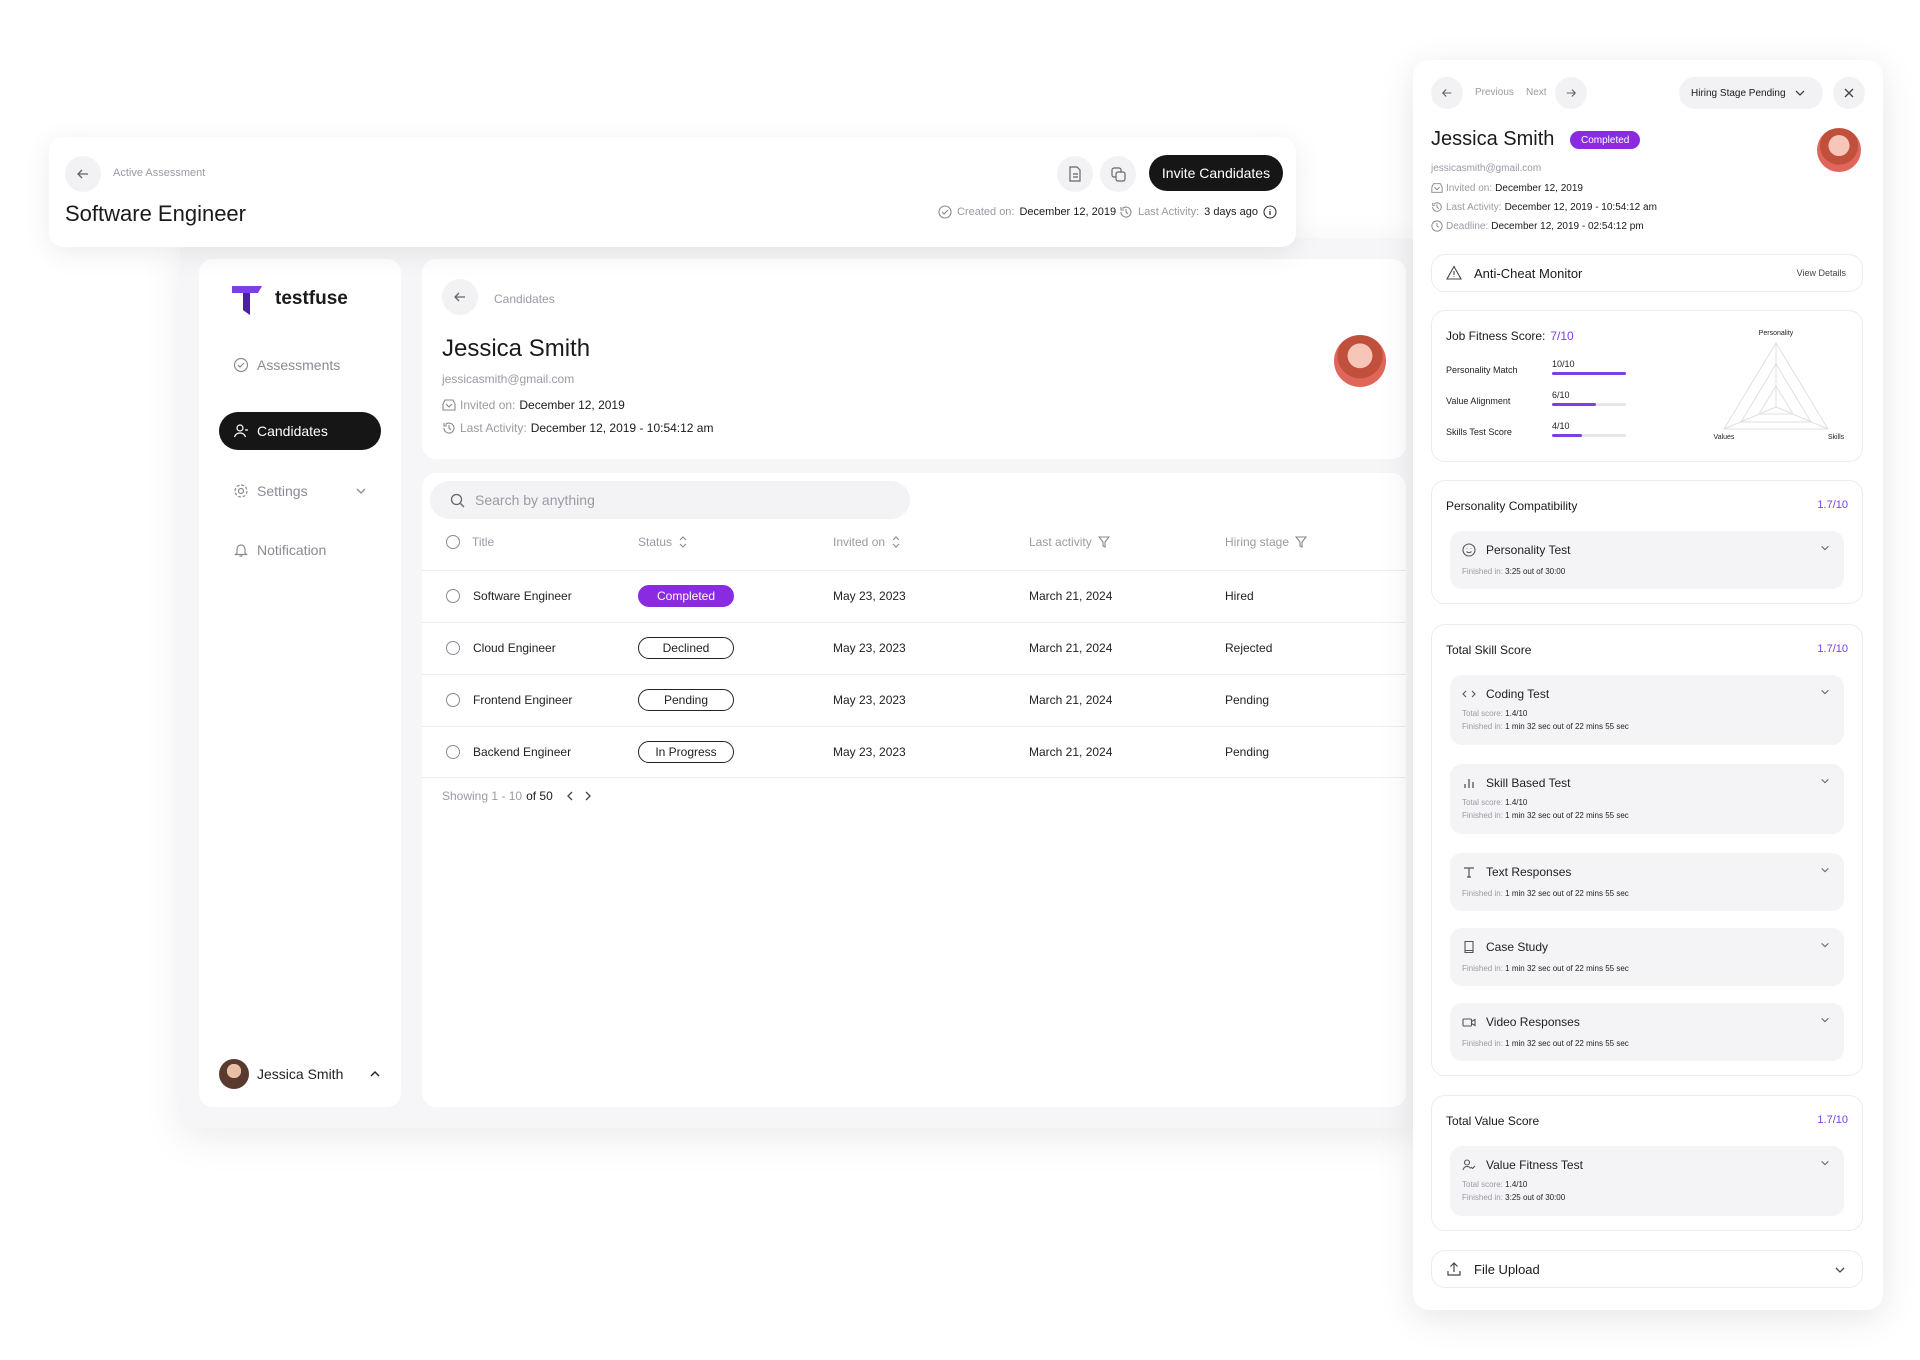 The image size is (1920, 1360). Describe the element at coordinates (1580, 207) in the screenshot. I see `activity-value: December 12, 2019 - 10:54:12 am` at that location.